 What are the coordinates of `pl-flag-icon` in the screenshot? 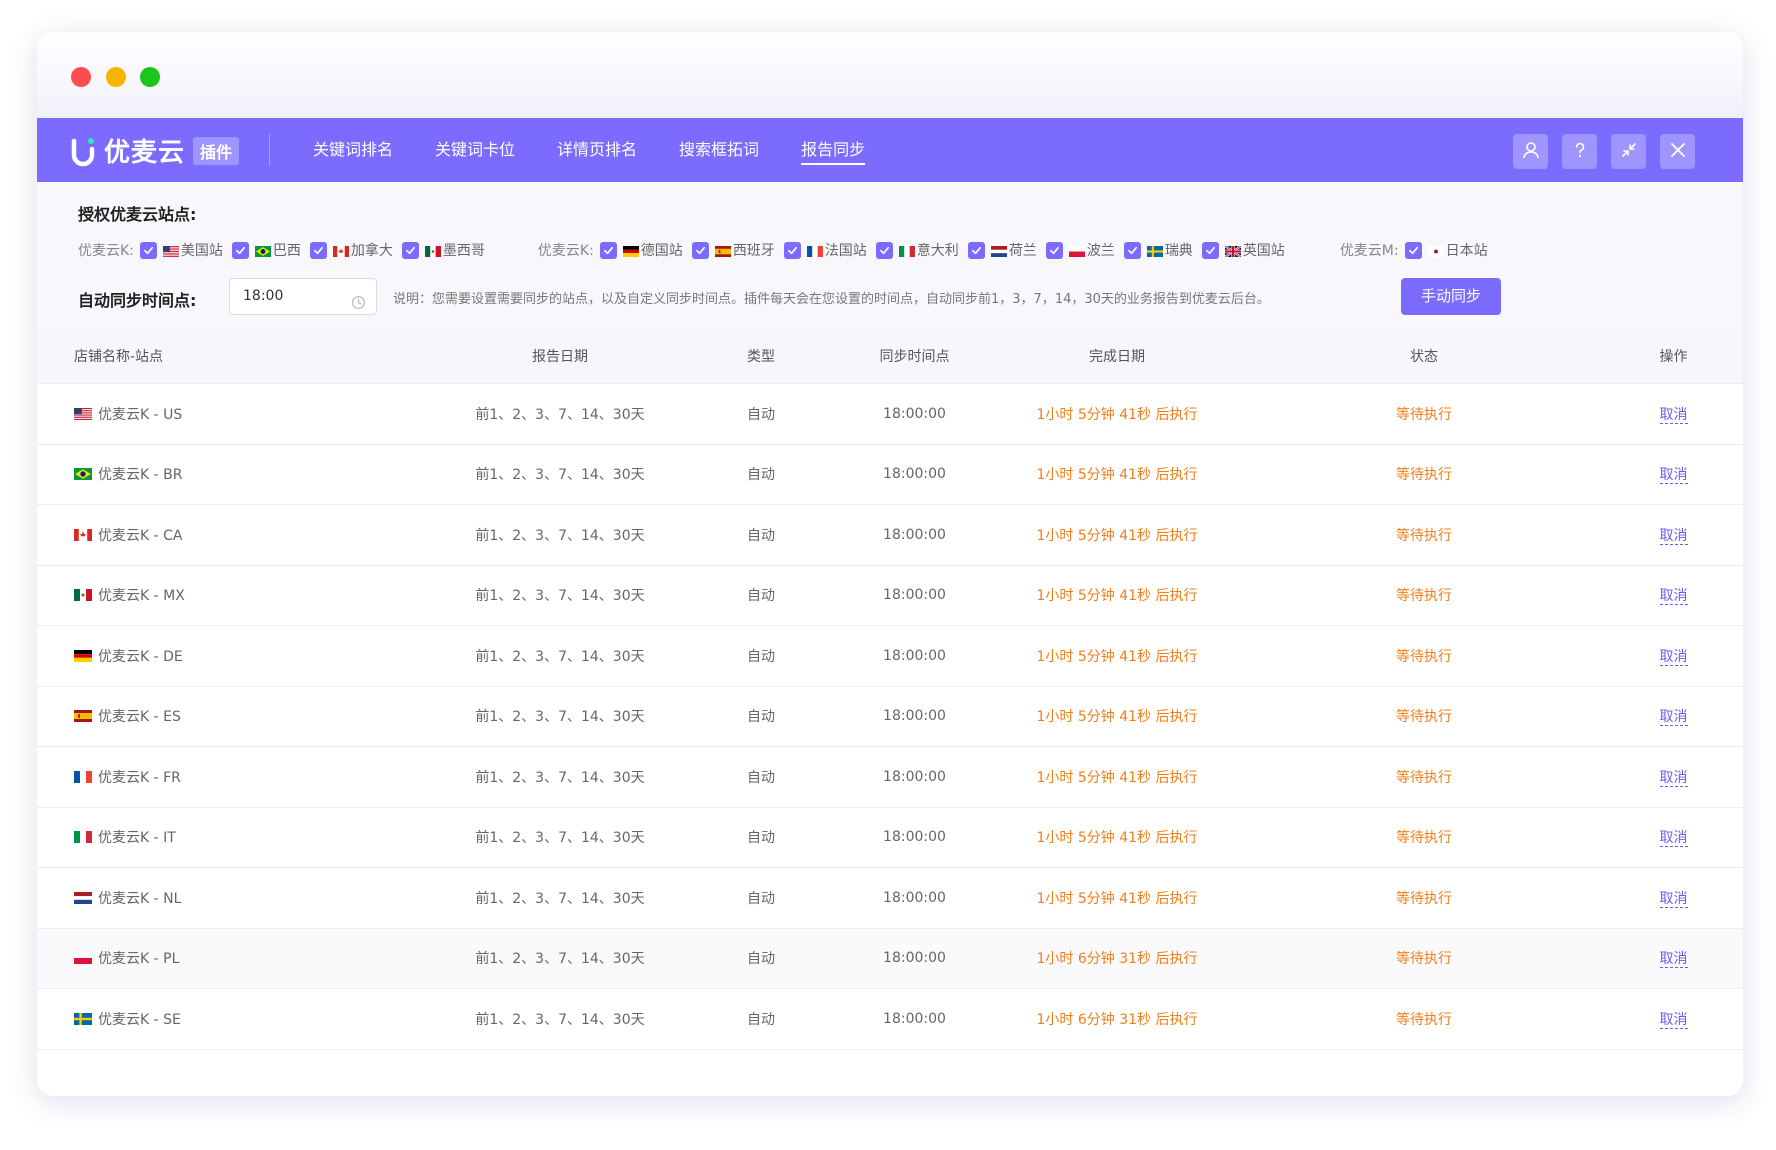 It's located at (83, 958).